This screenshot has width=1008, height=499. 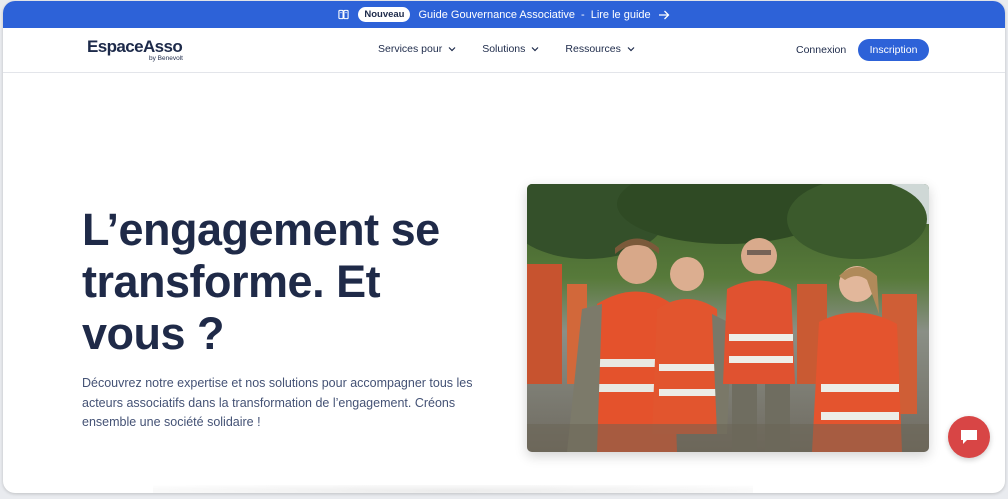 I want to click on logo-brand: EspaceAsso, so click(x=135, y=46).